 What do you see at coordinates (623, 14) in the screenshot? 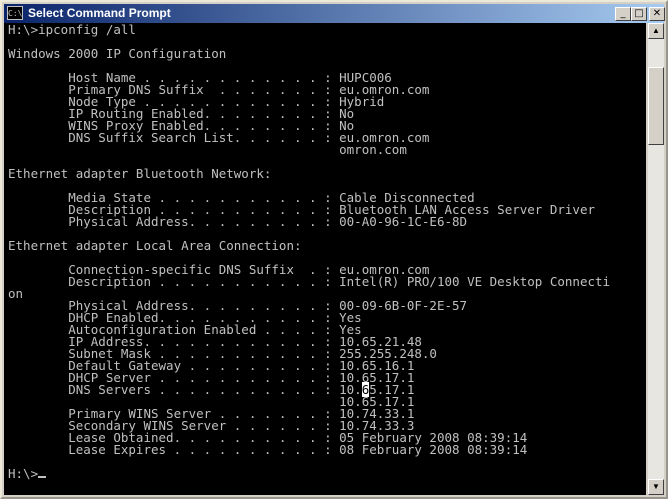
I see `minimize-button: _` at bounding box center [623, 14].